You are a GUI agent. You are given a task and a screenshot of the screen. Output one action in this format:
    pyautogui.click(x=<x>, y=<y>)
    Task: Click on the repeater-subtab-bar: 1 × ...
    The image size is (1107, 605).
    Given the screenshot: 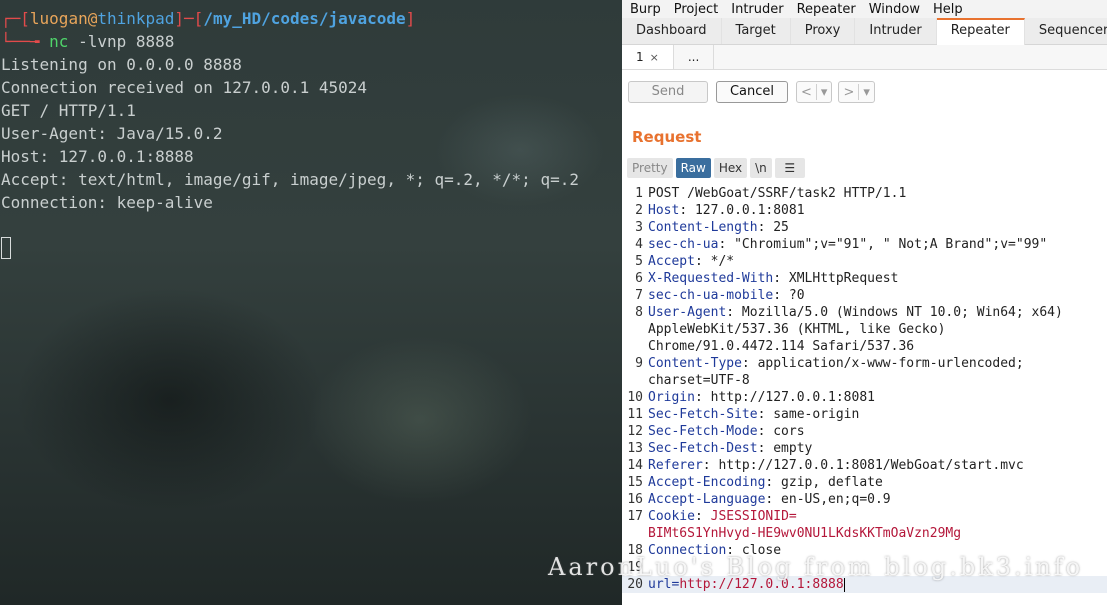 What is the action you would take?
    pyautogui.click(x=864, y=57)
    